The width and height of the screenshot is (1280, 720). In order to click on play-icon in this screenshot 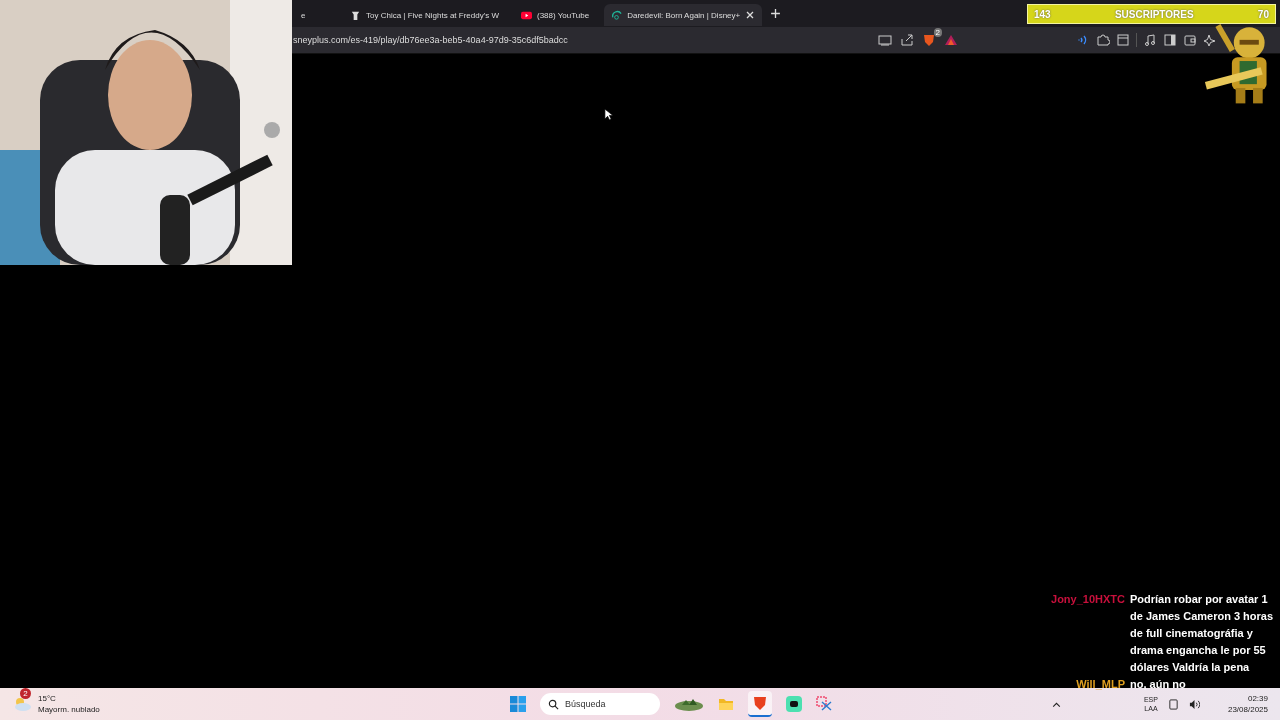, I will do `click(526, 15)`.